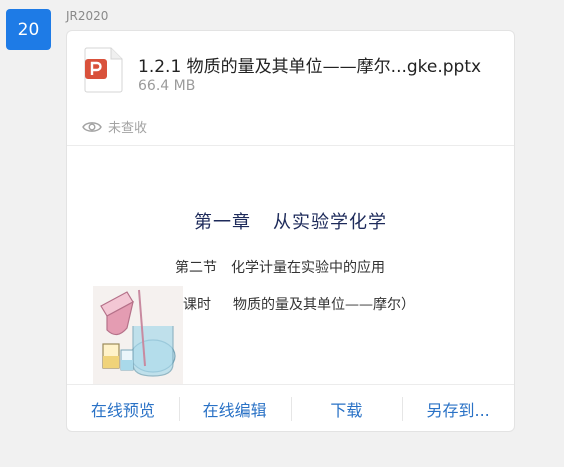 Image resolution: width=564 pixels, height=467 pixels. Describe the element at coordinates (324, 305) in the screenshot. I see `slide-lesson-title: 物质的量及其单位——摩尔）` at that location.